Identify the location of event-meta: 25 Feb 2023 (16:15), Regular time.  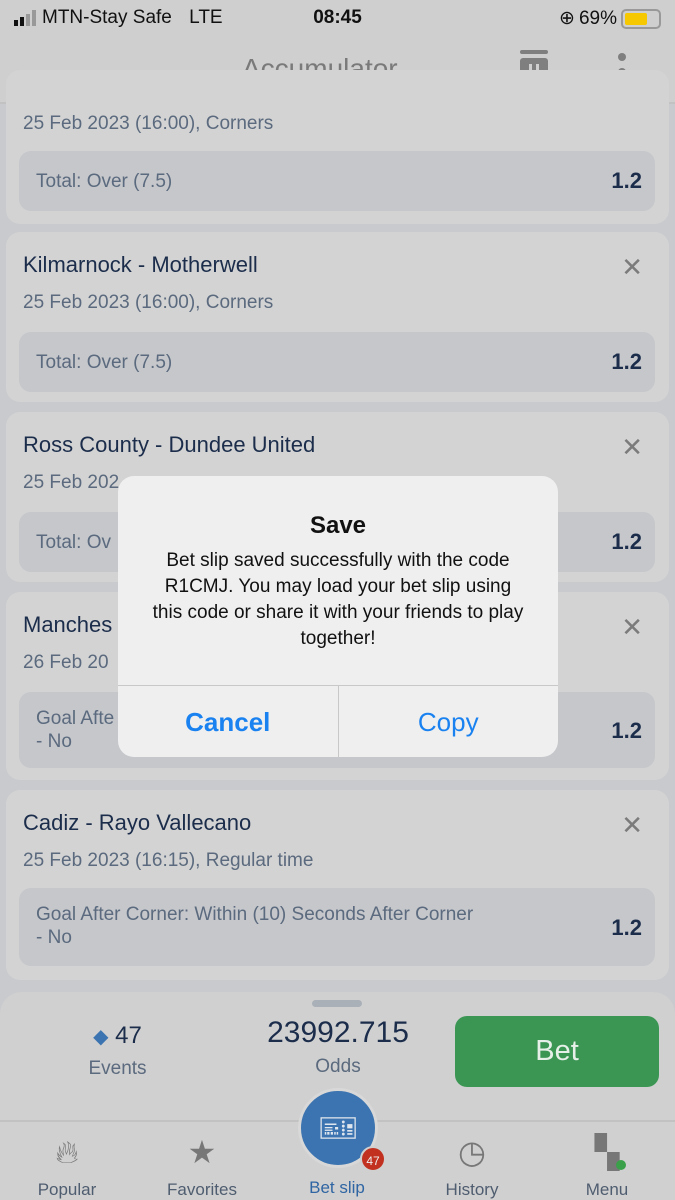
(168, 860).